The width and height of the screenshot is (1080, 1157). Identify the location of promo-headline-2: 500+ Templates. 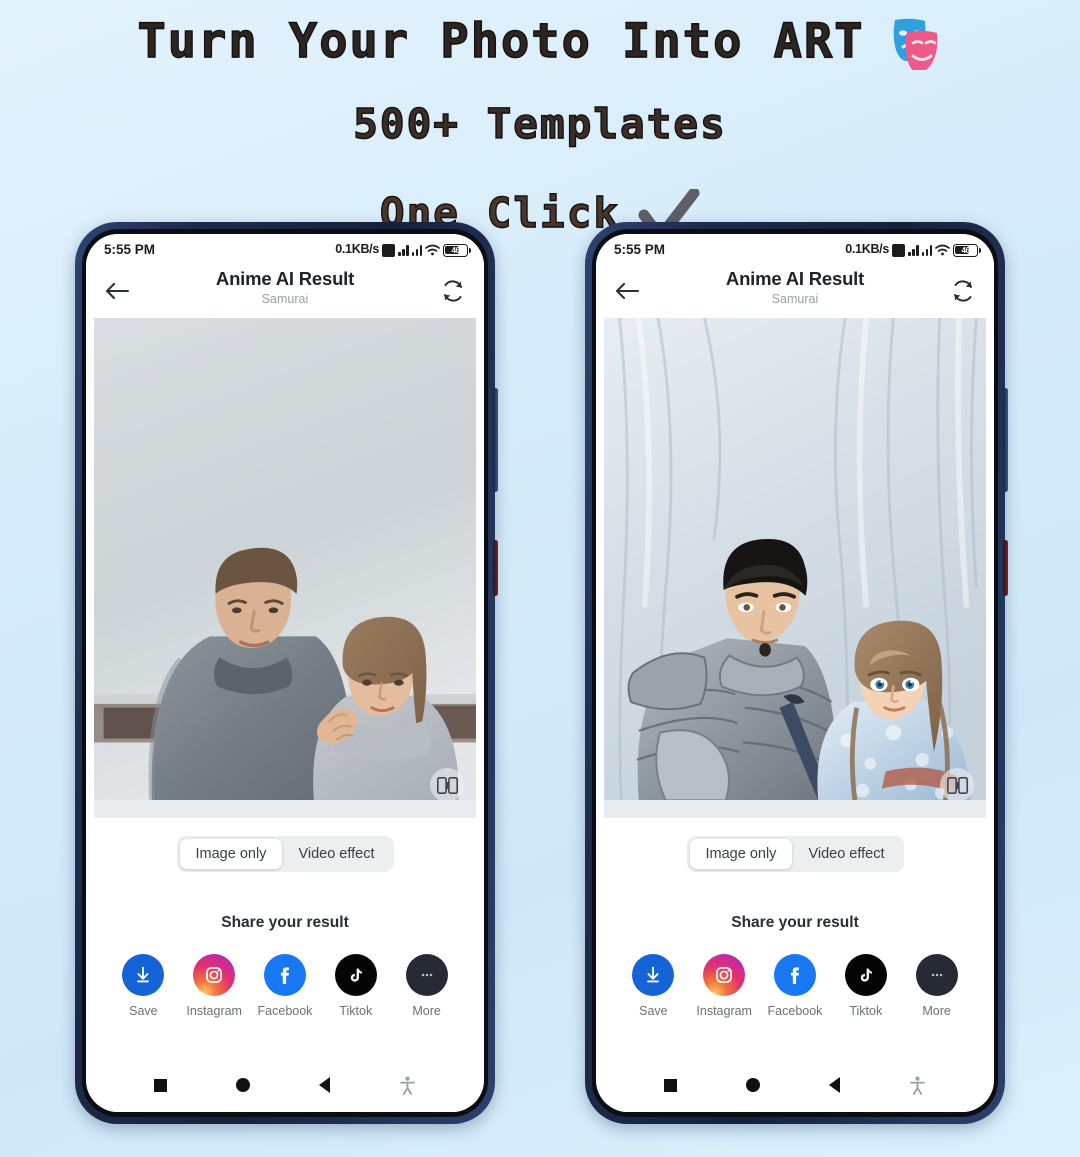
(540, 124).